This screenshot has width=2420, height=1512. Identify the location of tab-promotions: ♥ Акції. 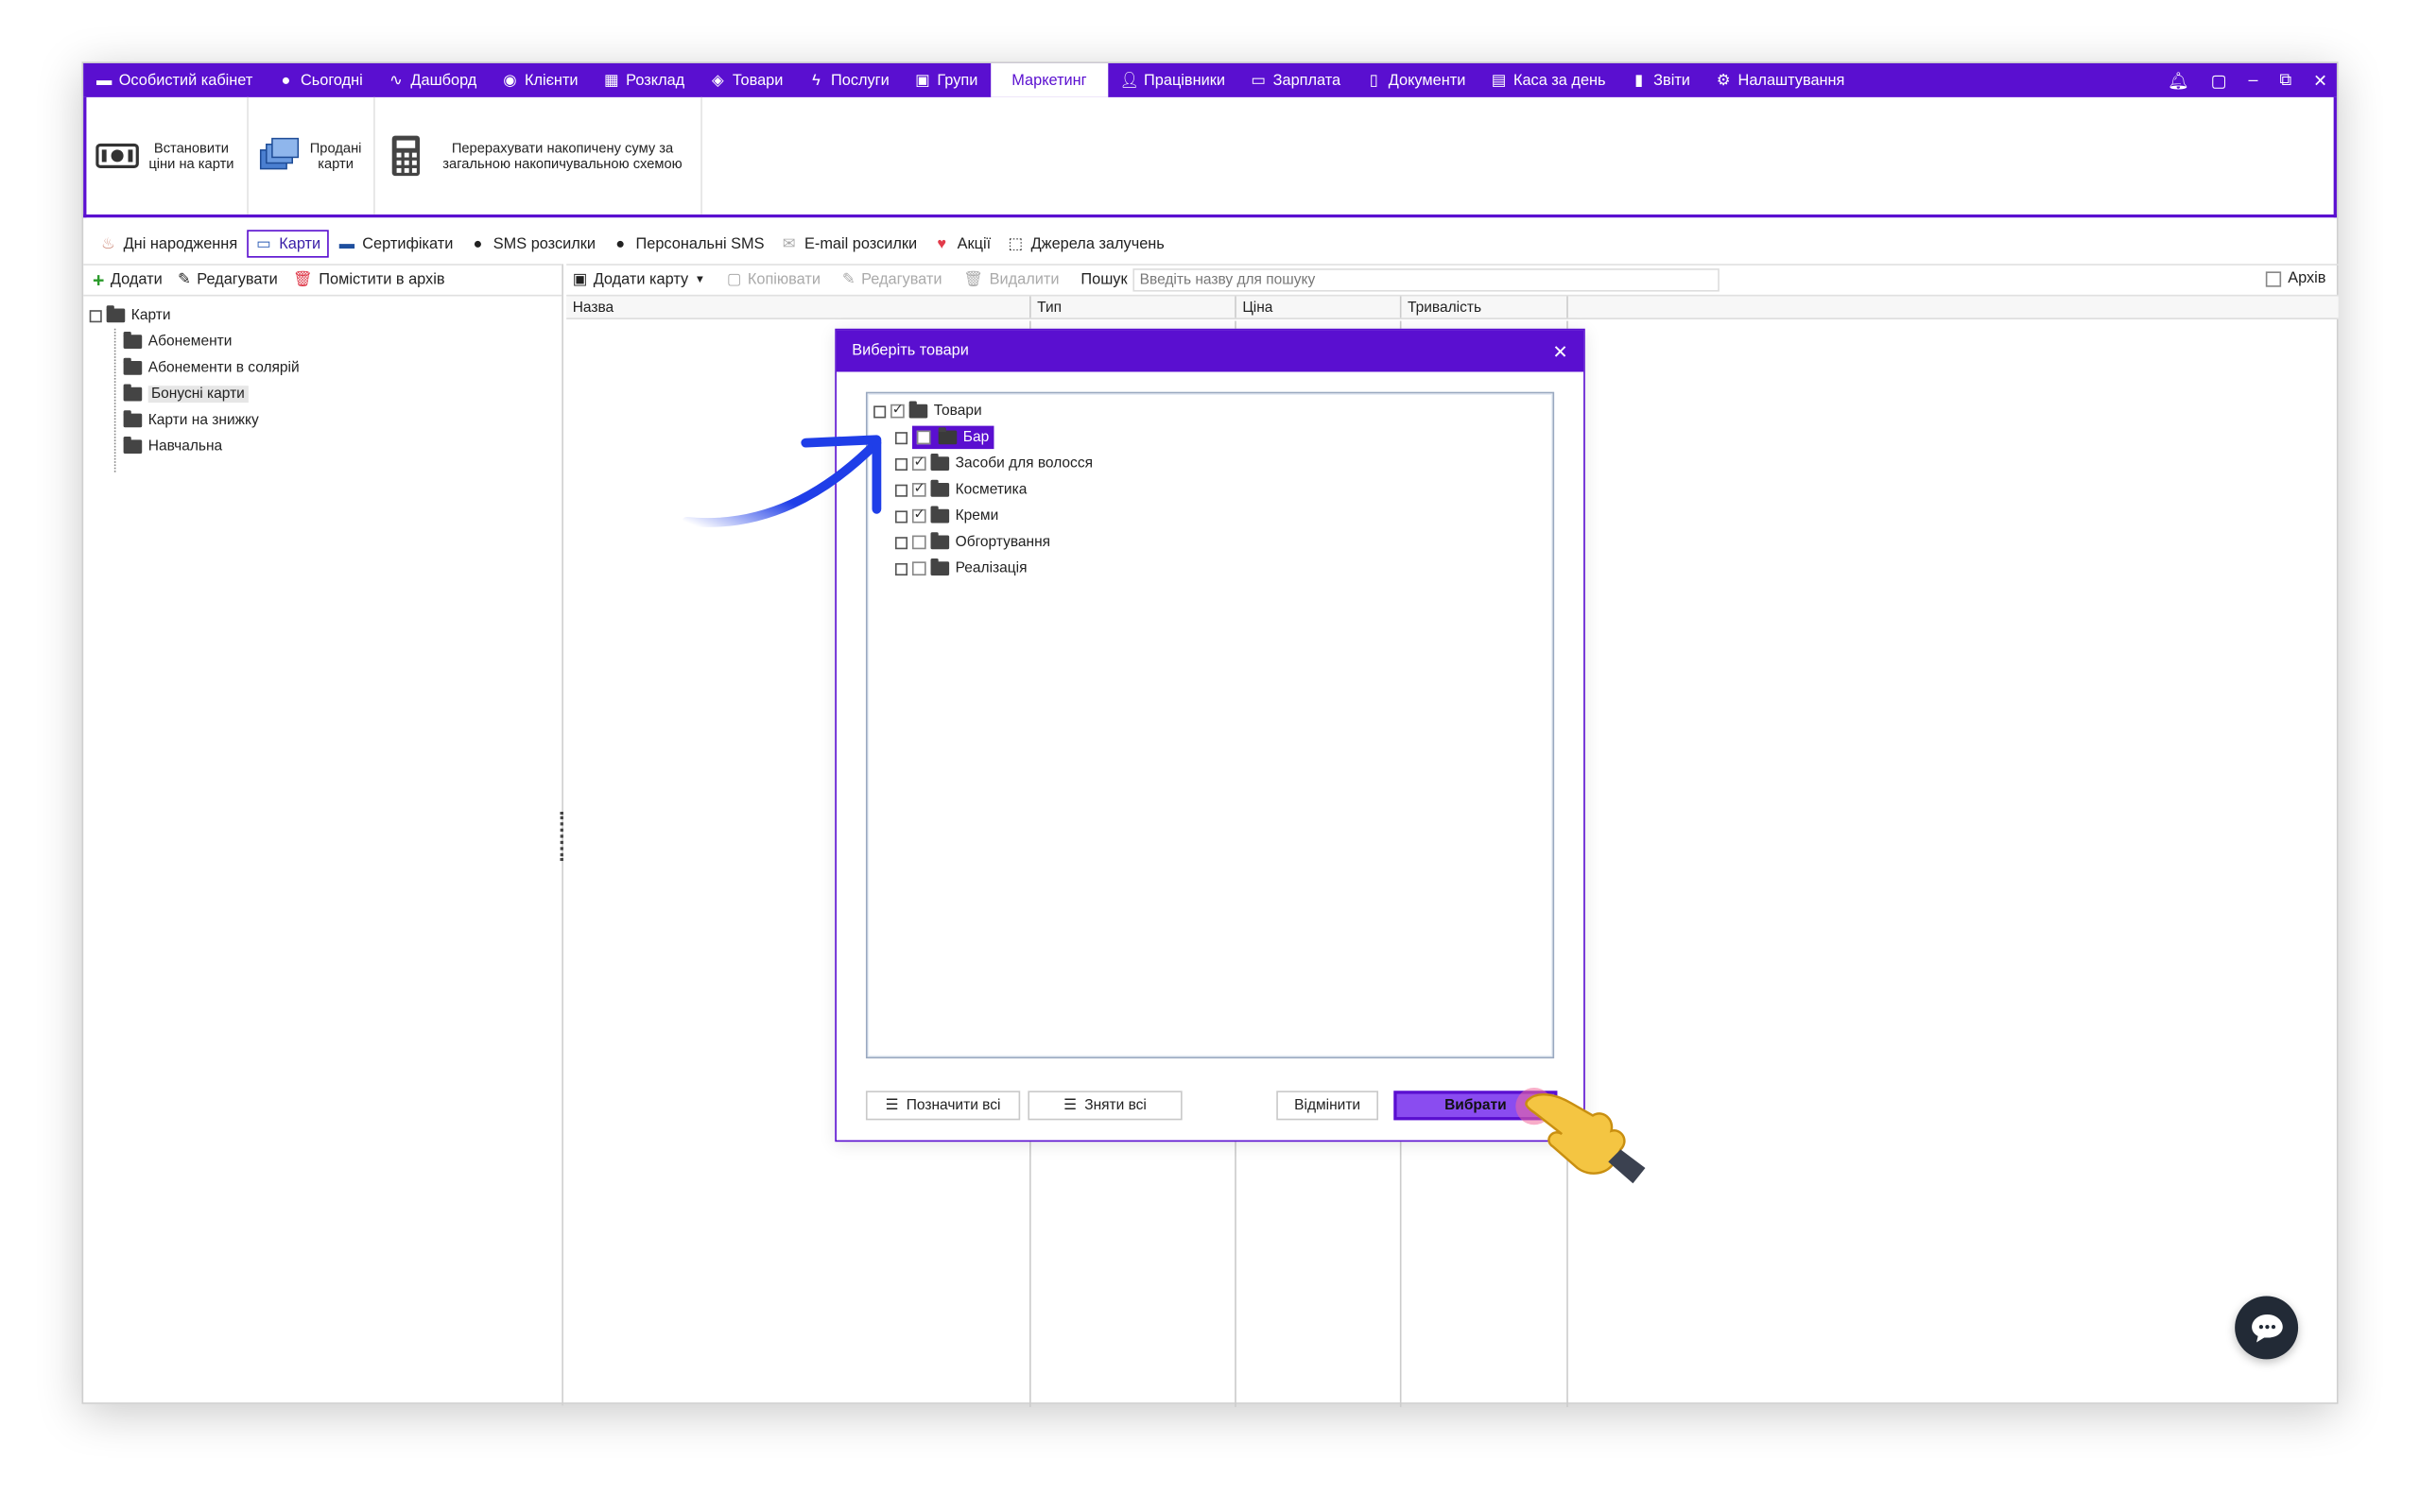
(961, 243).